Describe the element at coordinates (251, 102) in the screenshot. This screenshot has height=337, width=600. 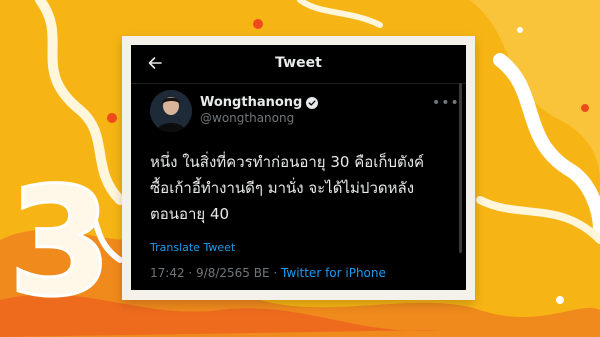
I see `author-name-text: Wongthanong` at that location.